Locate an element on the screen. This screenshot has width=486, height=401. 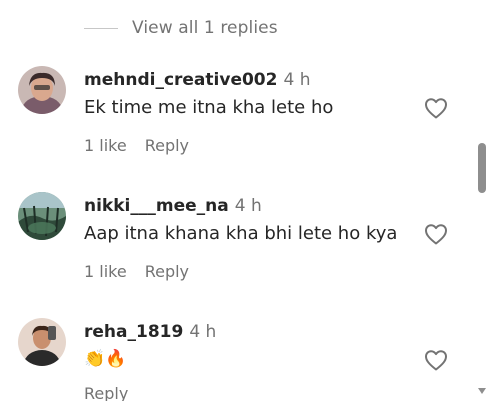
view-replies-button: View all 1 replies is located at coordinates (181, 28).